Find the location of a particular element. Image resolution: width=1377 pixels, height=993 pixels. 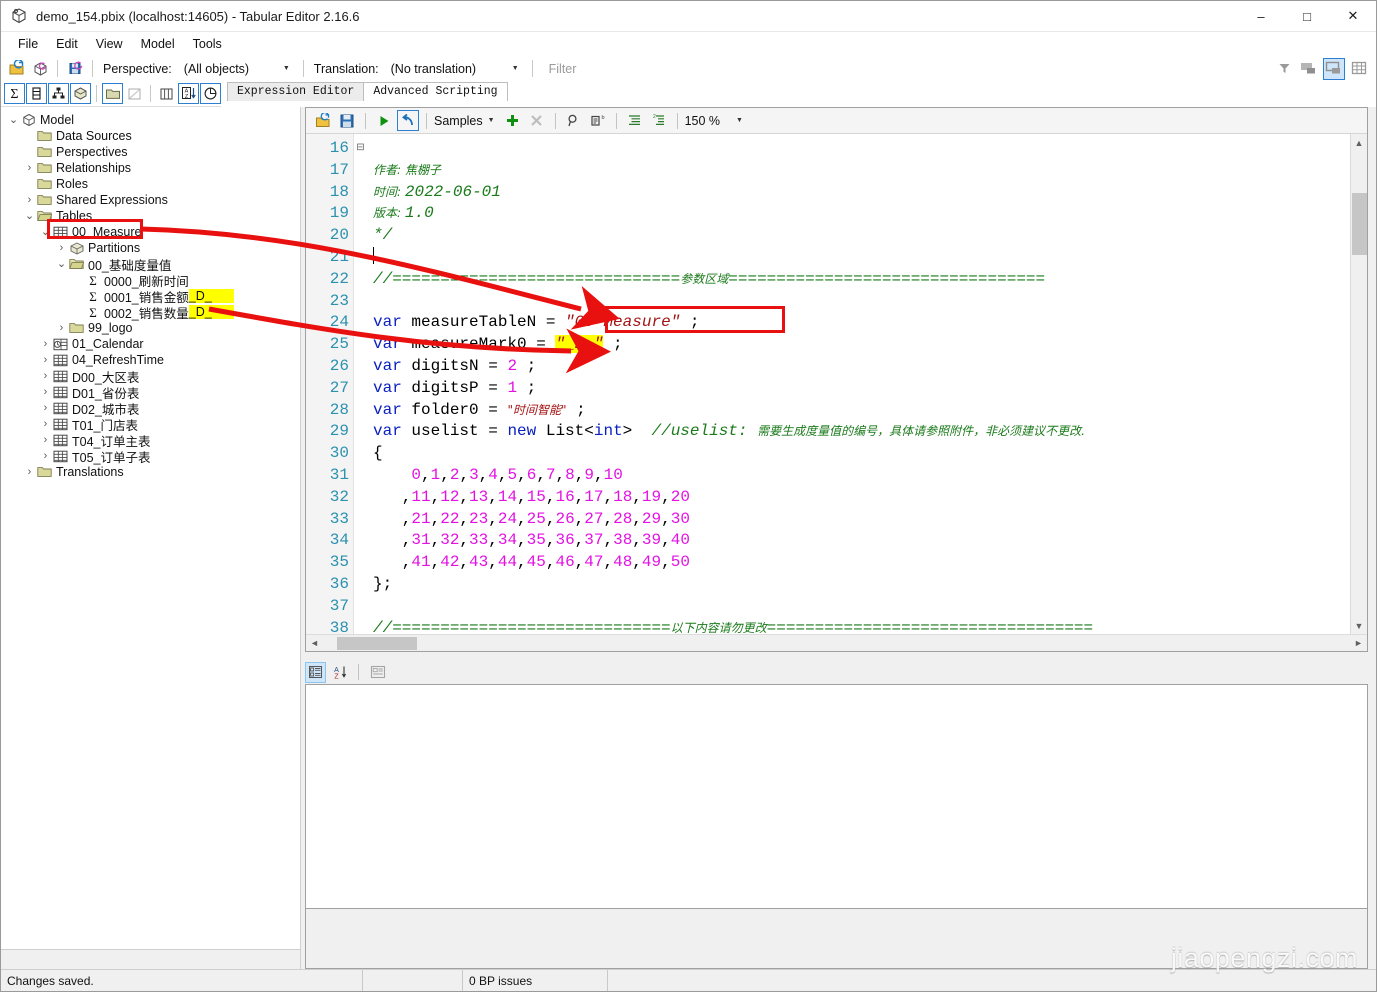

code-line: var measureMark0 = "_D_" ; is located at coordinates (861, 345).